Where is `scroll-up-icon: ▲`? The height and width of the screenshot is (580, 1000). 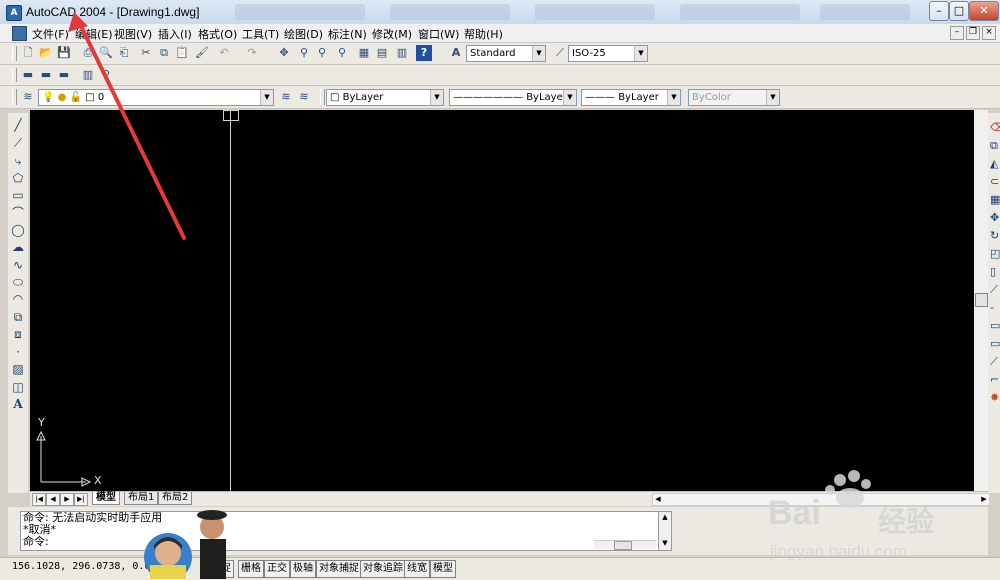
scroll-up-icon: ▲ is located at coordinates (665, 517).